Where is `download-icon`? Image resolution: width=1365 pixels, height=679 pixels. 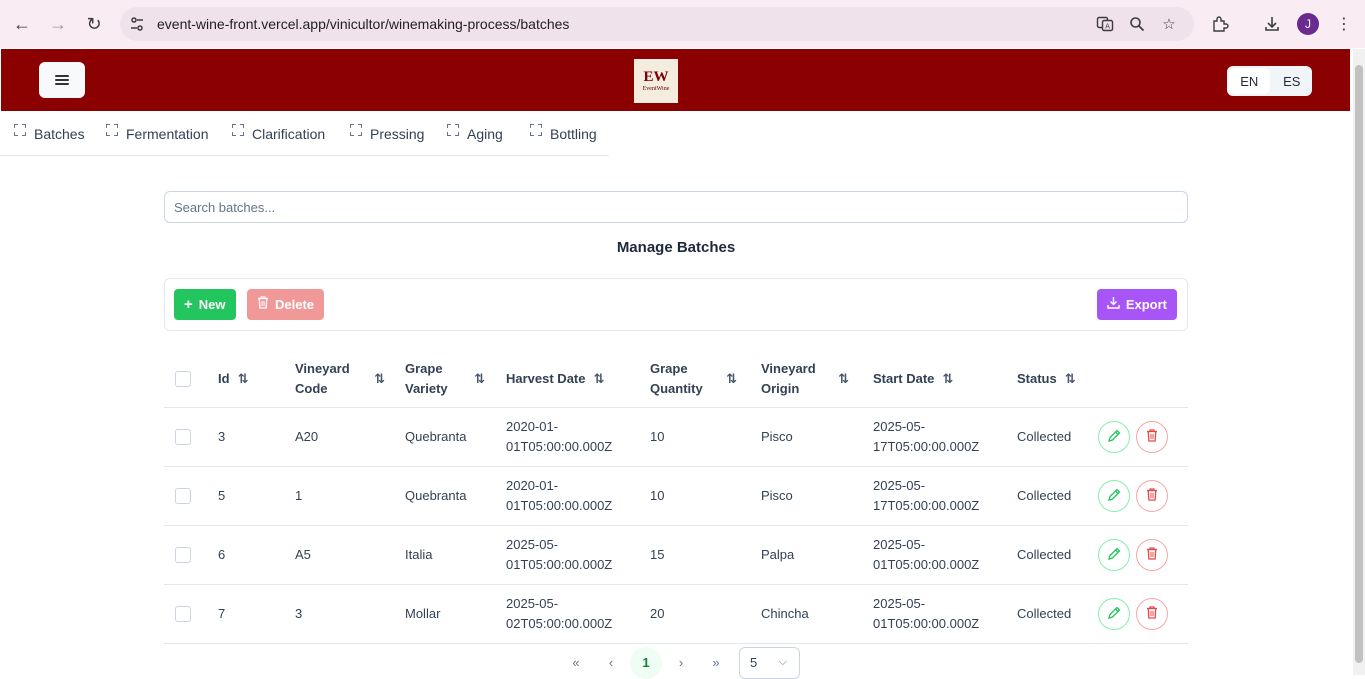
download-icon is located at coordinates (1272, 24).